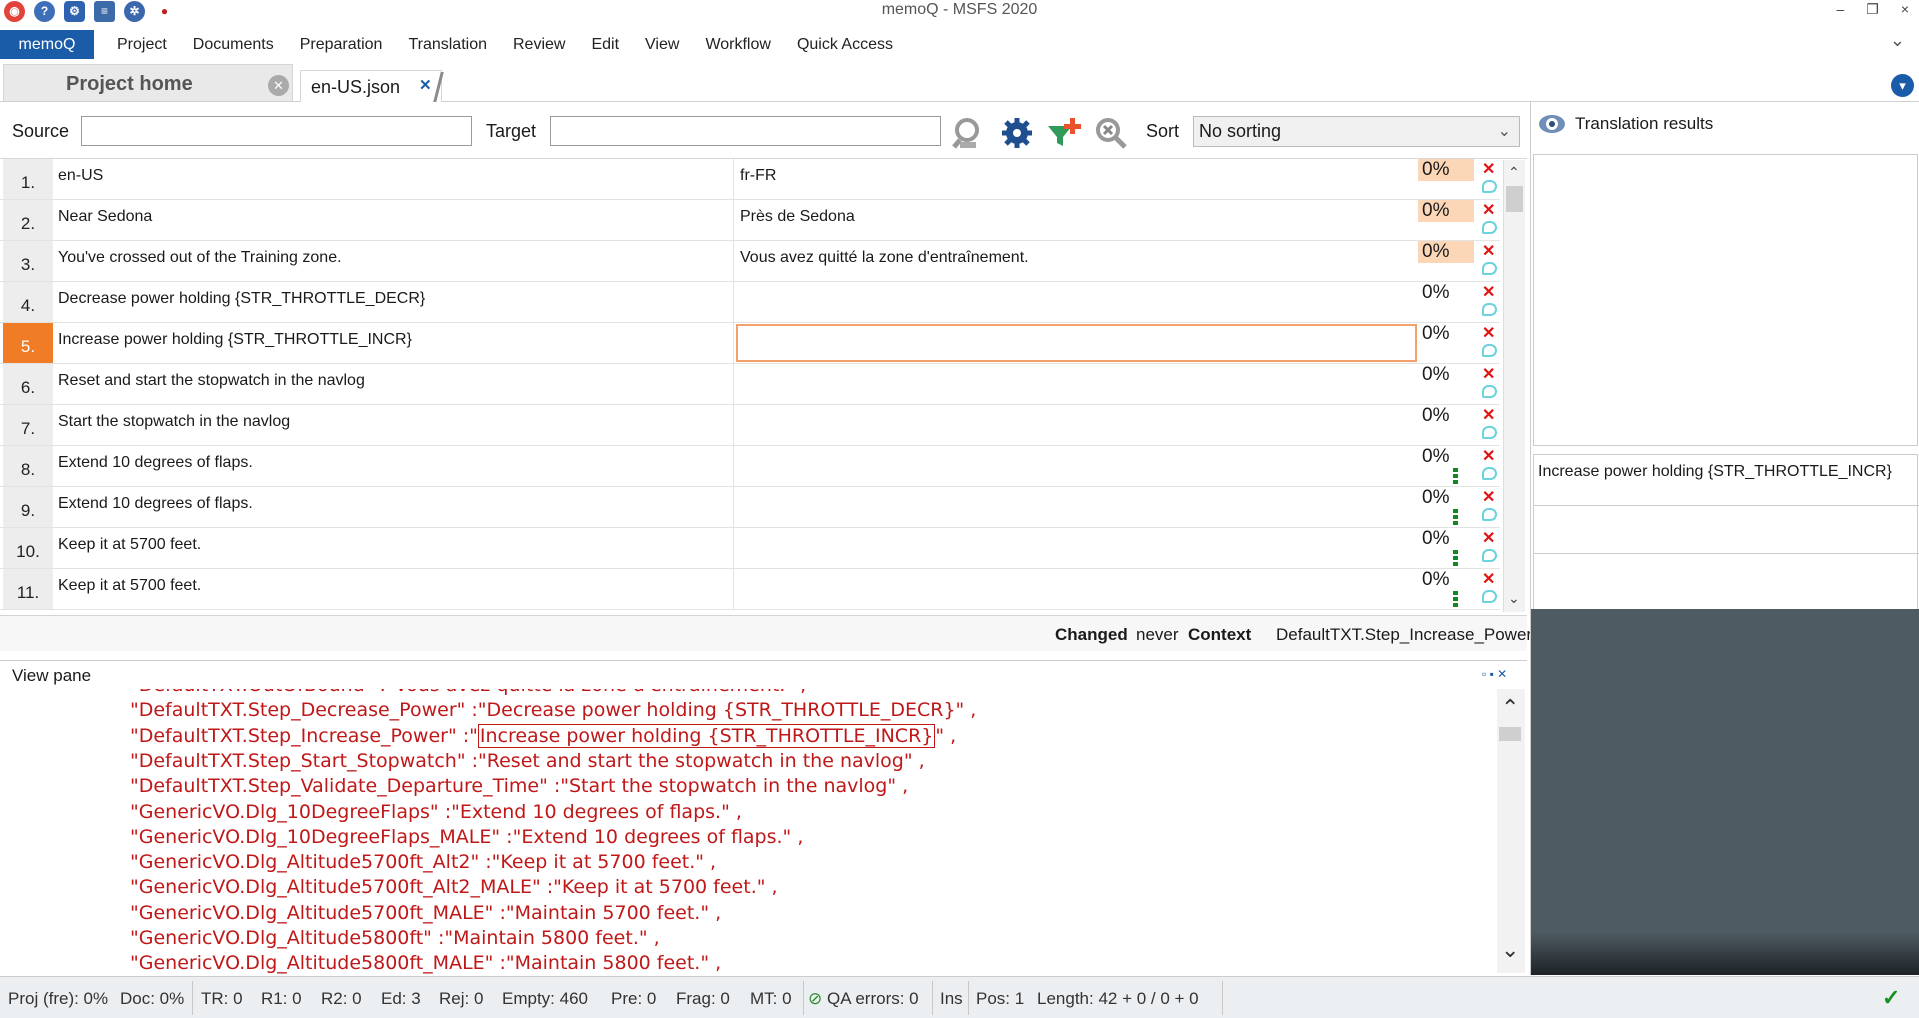 Image resolution: width=1919 pixels, height=1018 pixels. Describe the element at coordinates (425, 85) in the screenshot. I see `close-file-tab-icon: ✕` at that location.